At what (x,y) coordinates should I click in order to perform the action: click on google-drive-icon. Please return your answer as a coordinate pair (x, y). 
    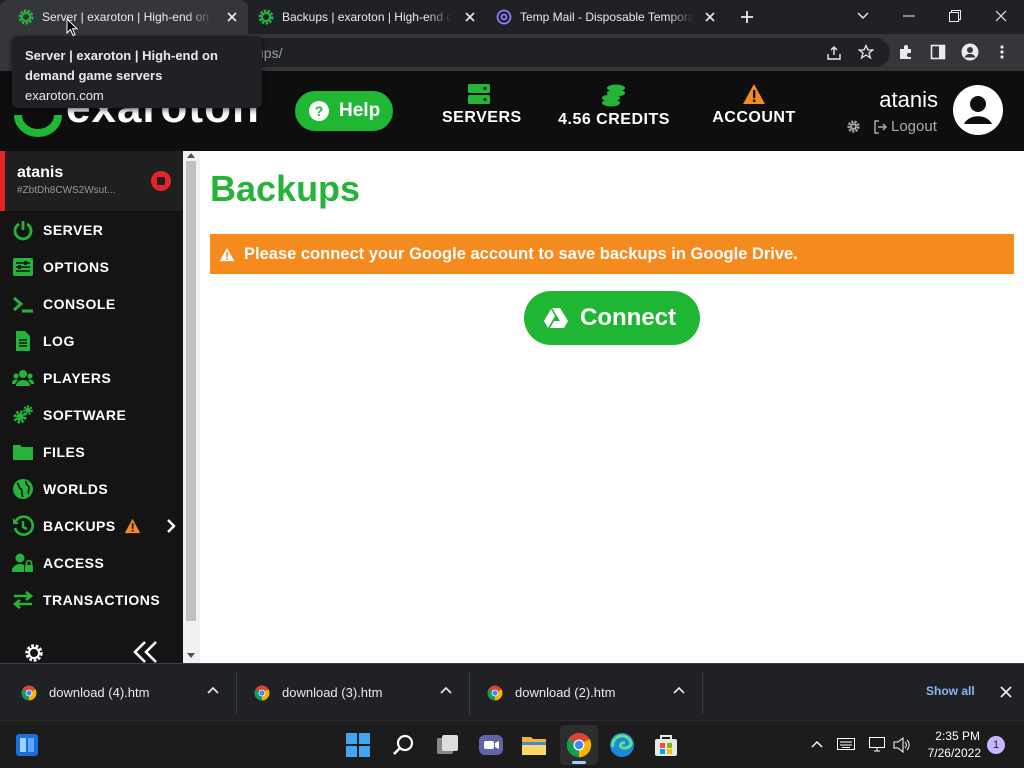
    Looking at the image, I should click on (556, 318).